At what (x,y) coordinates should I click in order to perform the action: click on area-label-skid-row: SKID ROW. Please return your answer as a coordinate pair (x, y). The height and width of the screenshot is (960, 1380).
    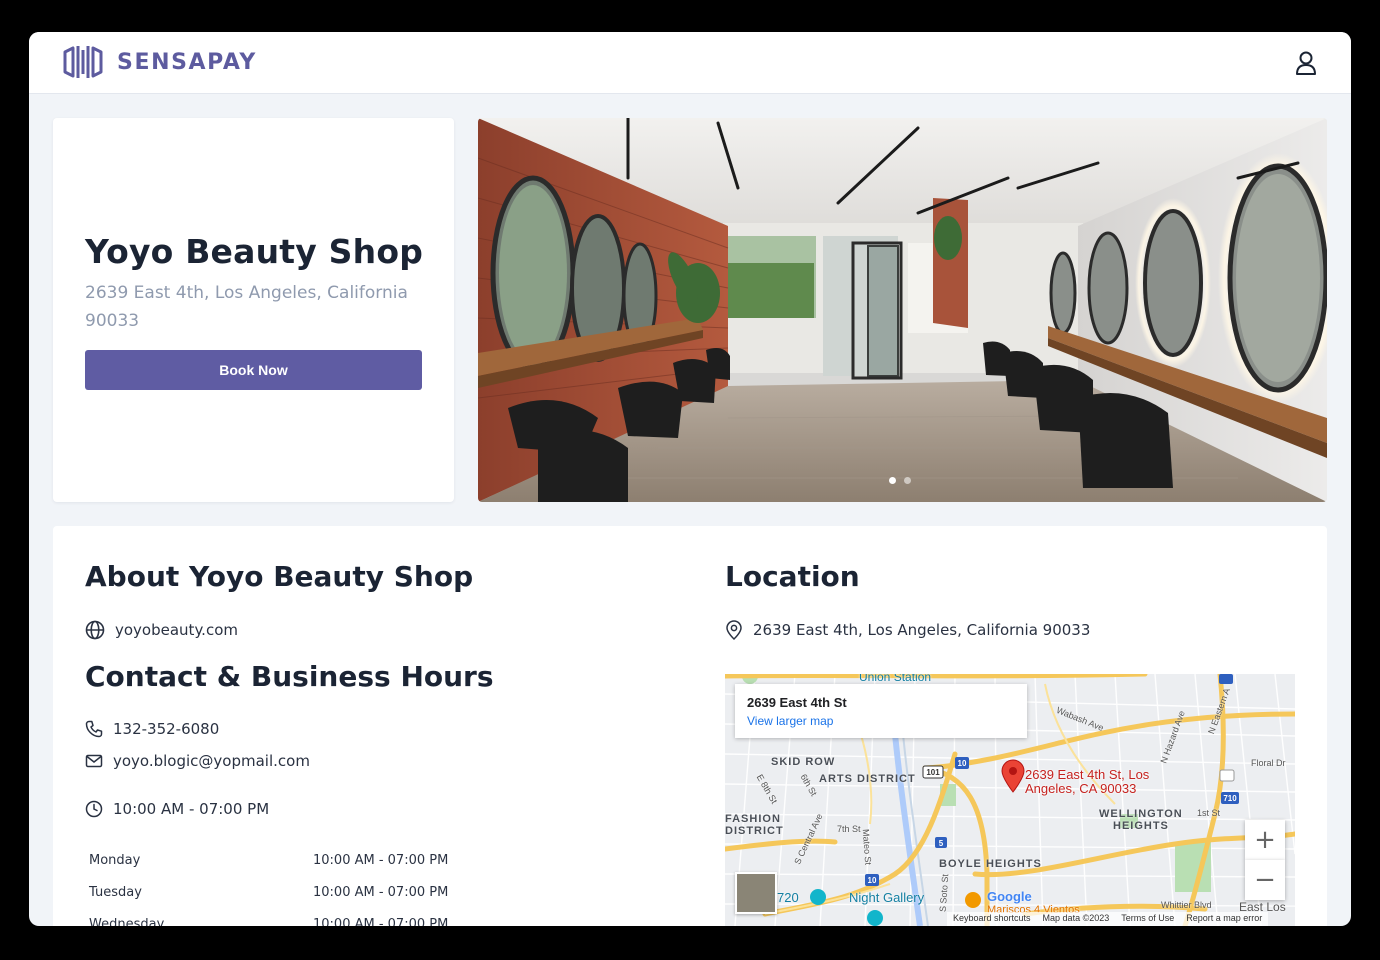
    Looking at the image, I should click on (803, 762).